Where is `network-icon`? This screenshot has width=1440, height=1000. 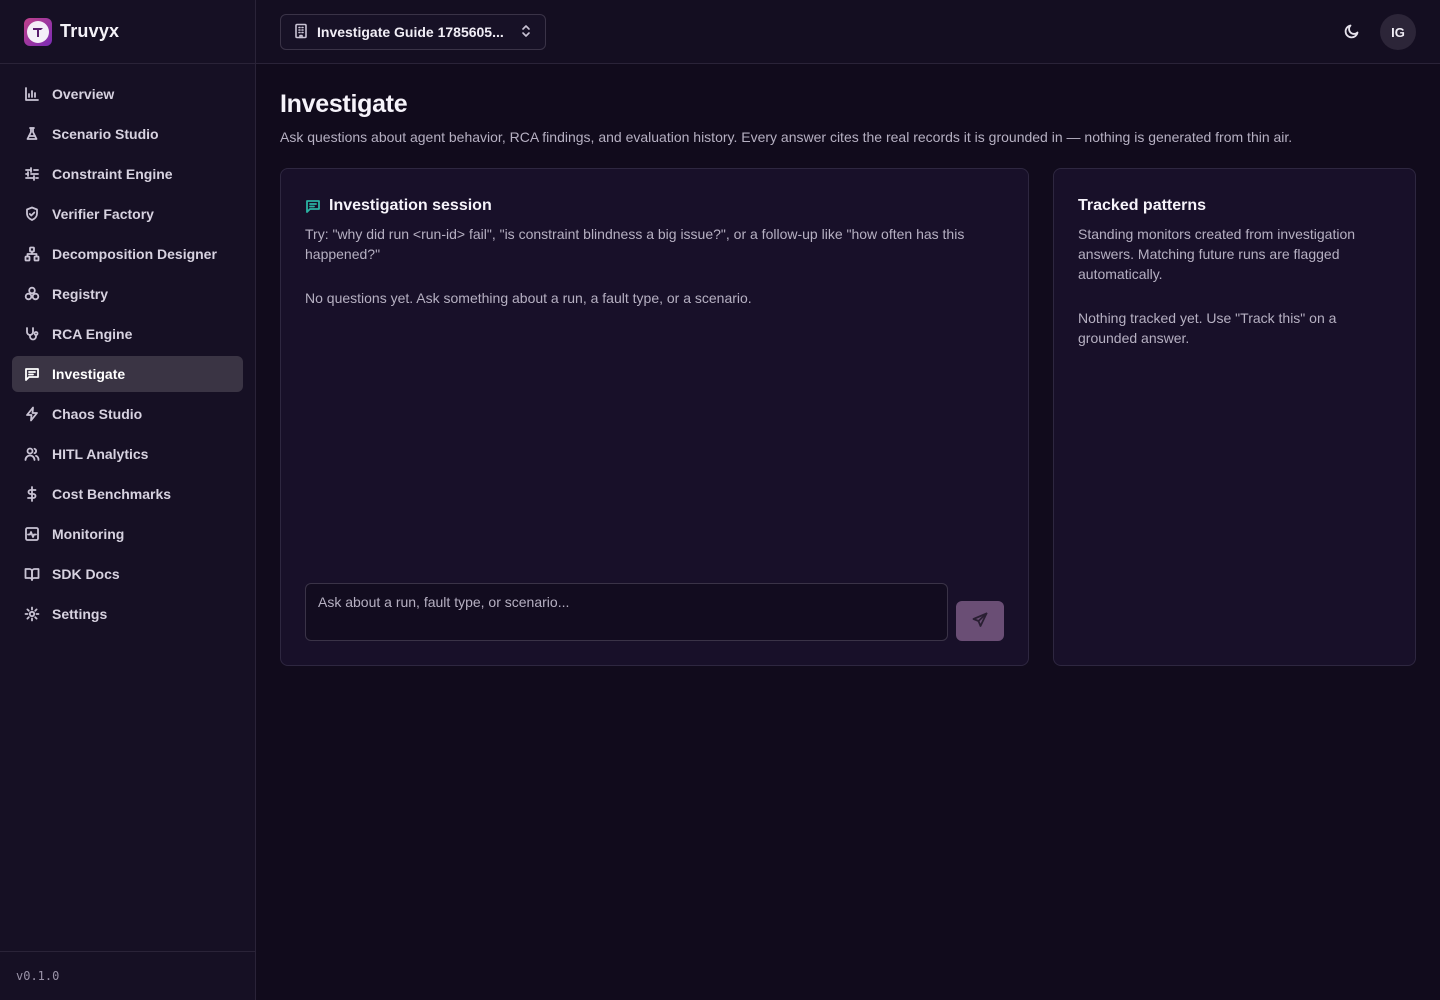 network-icon is located at coordinates (32, 254).